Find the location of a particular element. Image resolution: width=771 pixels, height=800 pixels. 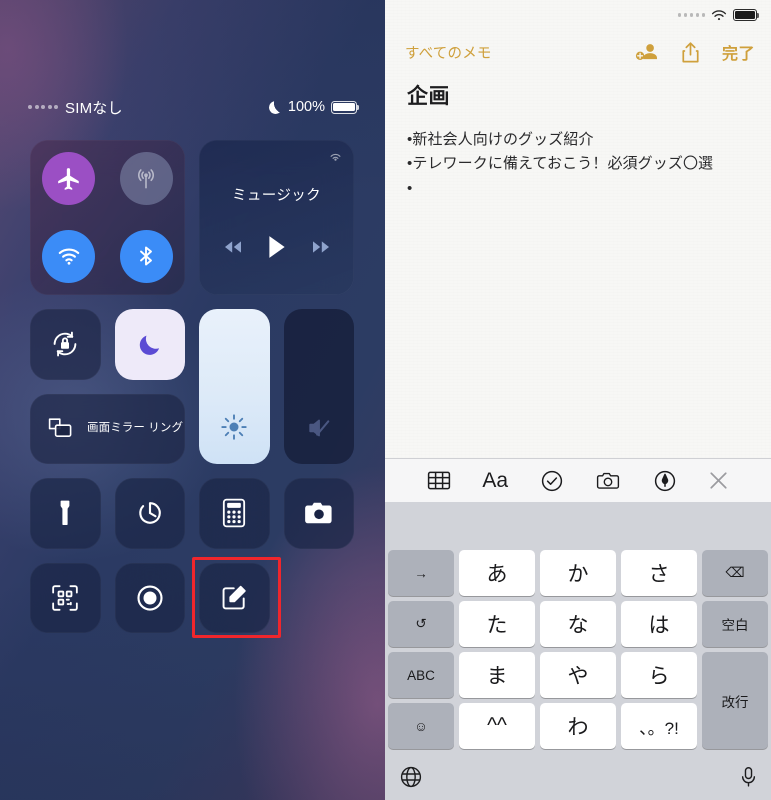

rotation-lock-button is located at coordinates (65, 344).